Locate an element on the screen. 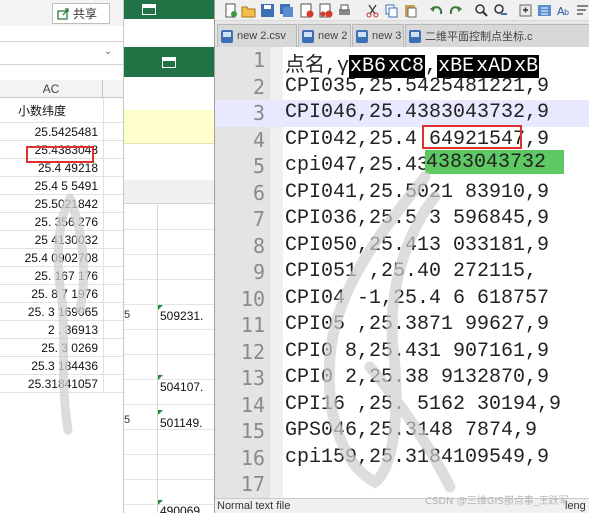 Image resolution: width=589 pixels, height=513 pixels. line-text: CPI050,25.413 033181,9 is located at coordinates (417, 245).